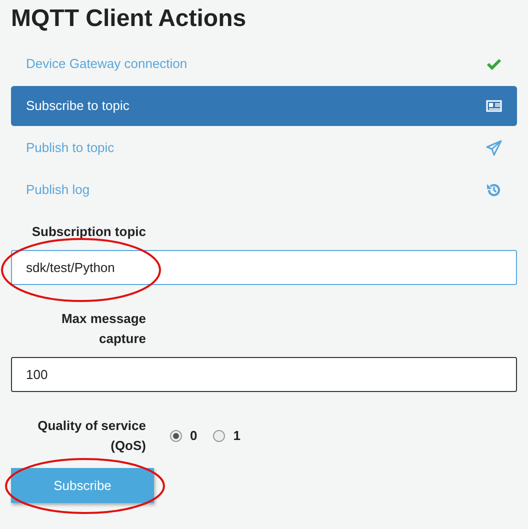  I want to click on send-icon, so click(494, 148).